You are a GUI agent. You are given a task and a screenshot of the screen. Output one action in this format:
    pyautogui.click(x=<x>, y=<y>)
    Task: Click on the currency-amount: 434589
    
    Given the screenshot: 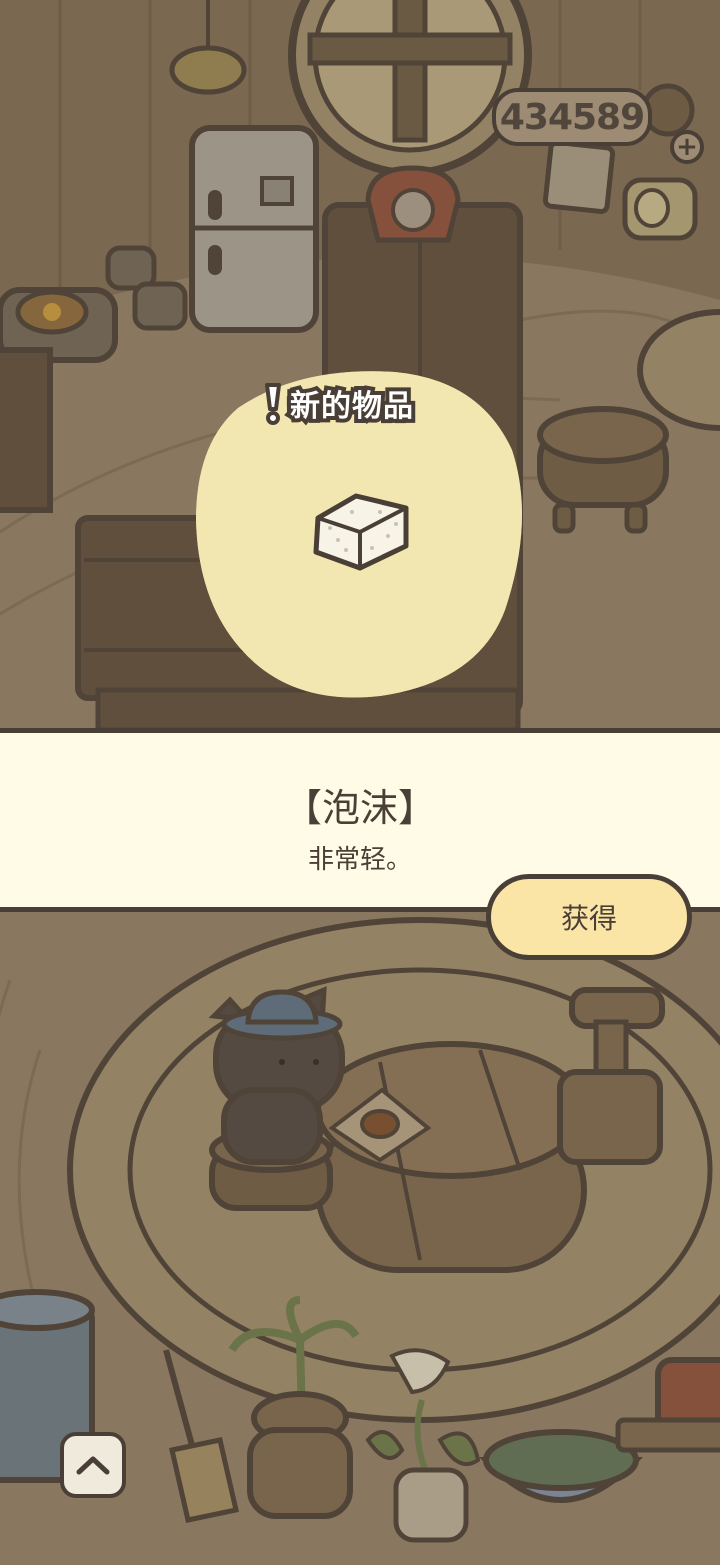 What is the action you would take?
    pyautogui.click(x=572, y=117)
    